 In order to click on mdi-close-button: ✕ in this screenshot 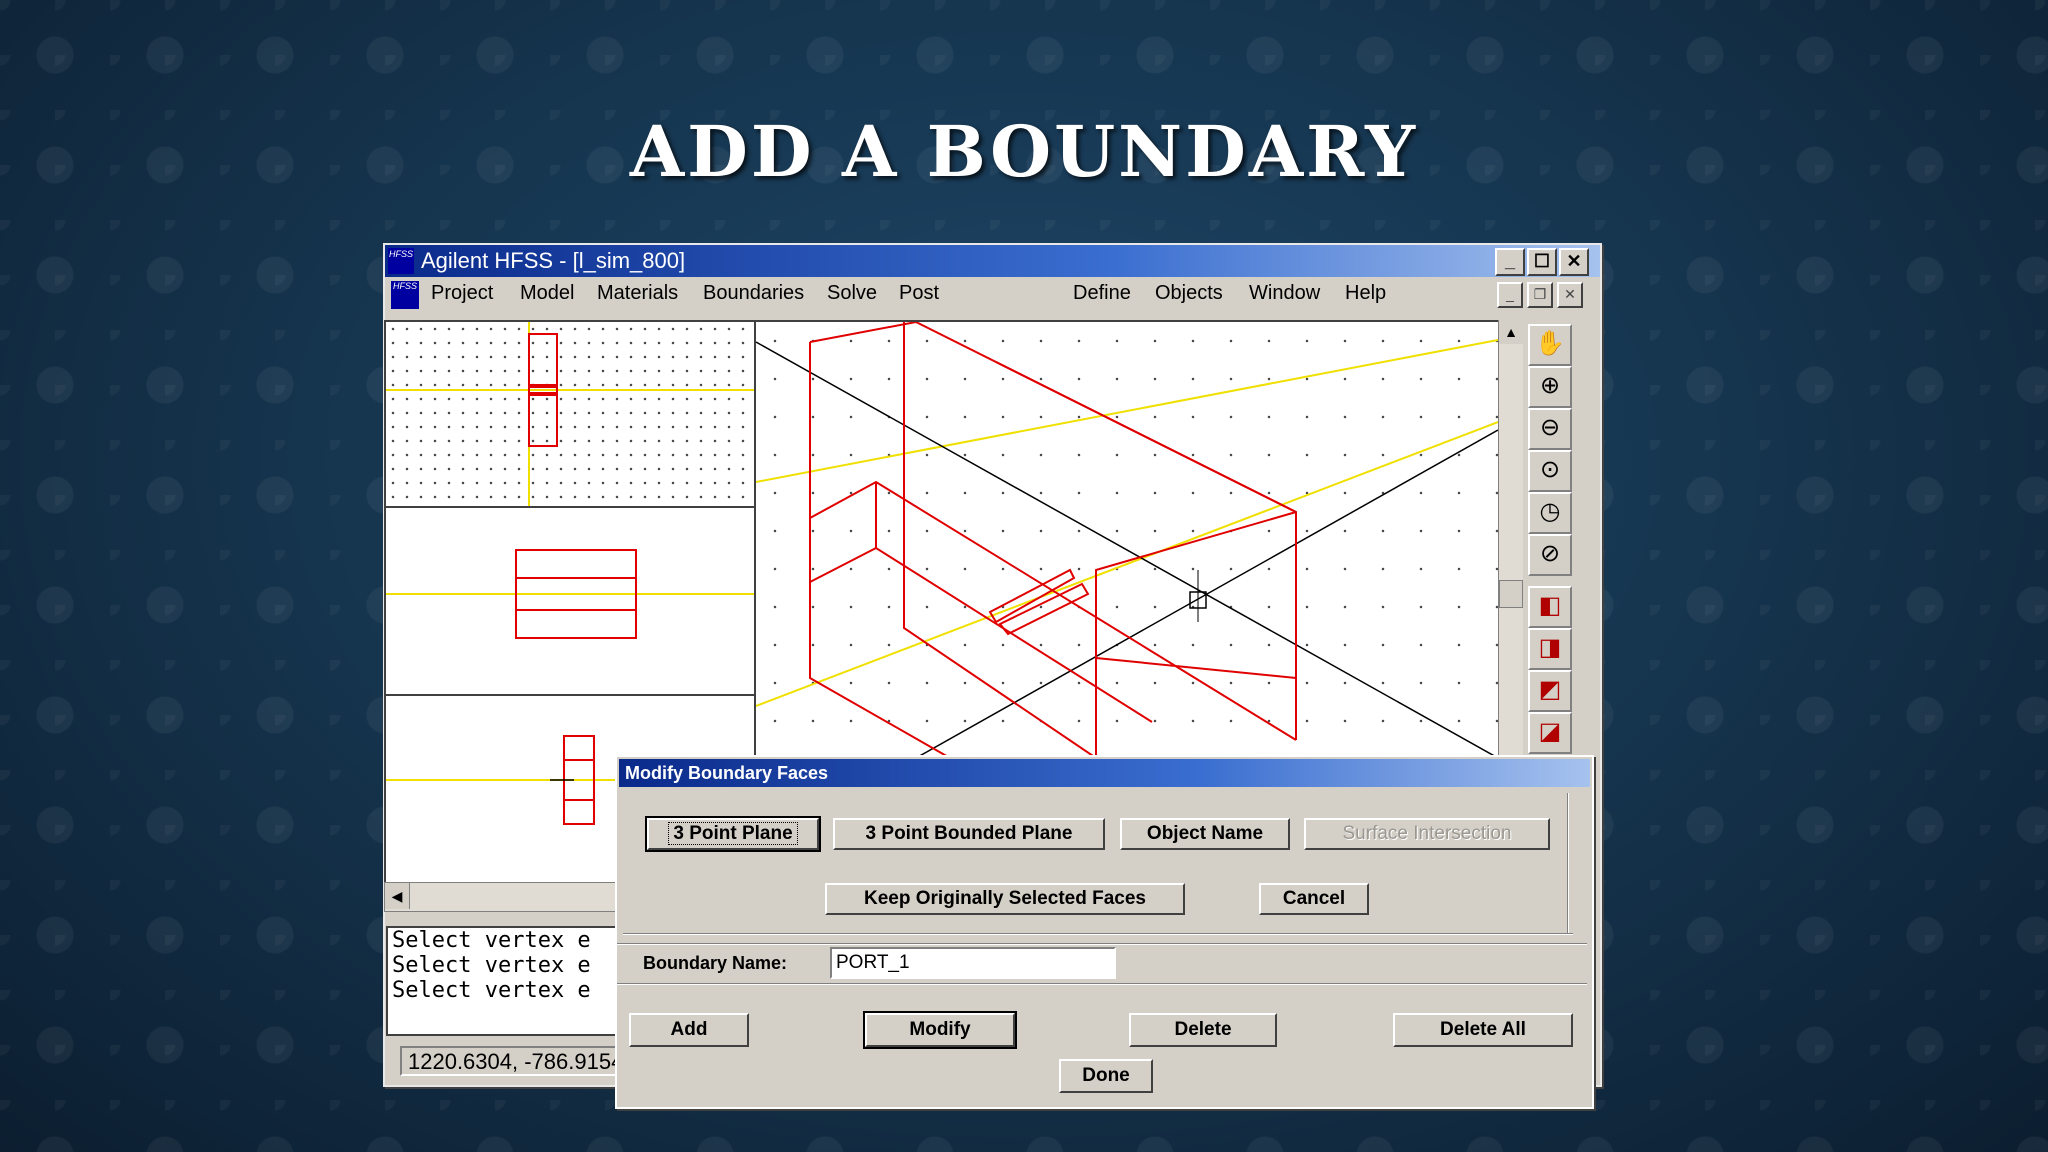, I will do `click(1570, 295)`.